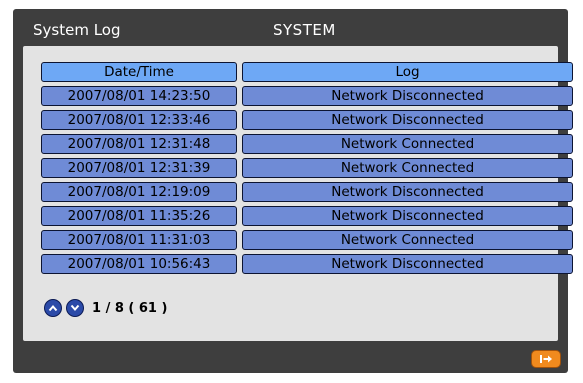  What do you see at coordinates (139, 120) in the screenshot?
I see `row-datetime: 2007/08/01 12:33:46` at bounding box center [139, 120].